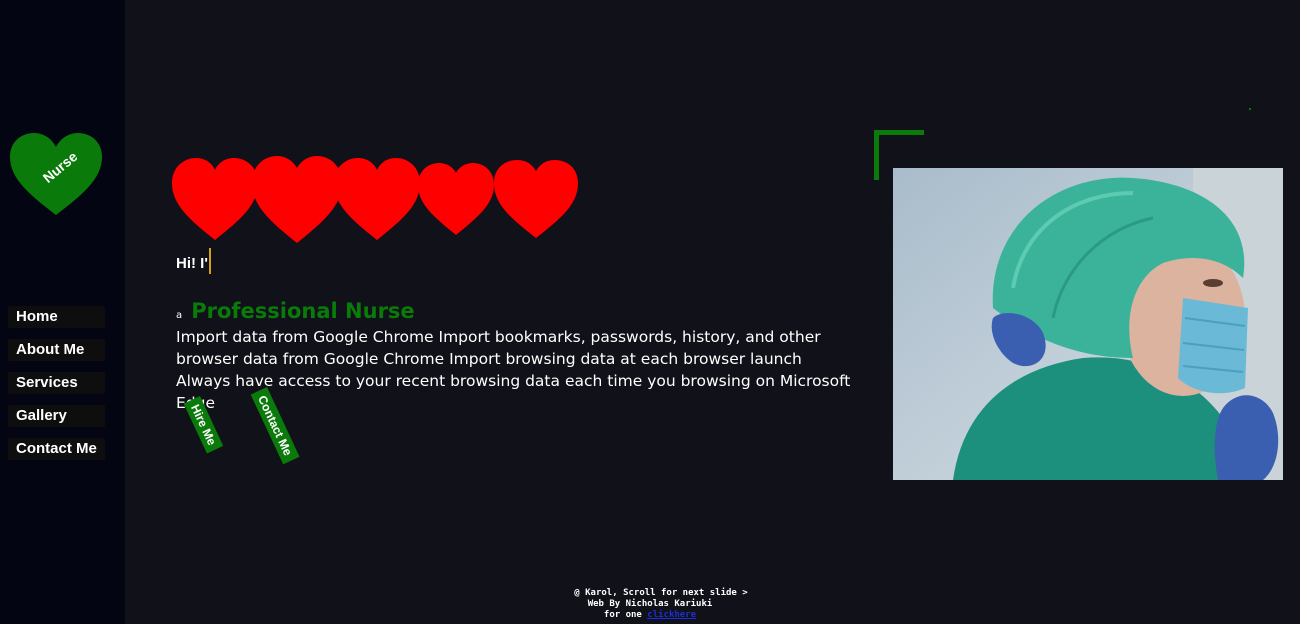 The height and width of the screenshot is (624, 1300). What do you see at coordinates (56, 317) in the screenshot?
I see `nav-home: Home` at bounding box center [56, 317].